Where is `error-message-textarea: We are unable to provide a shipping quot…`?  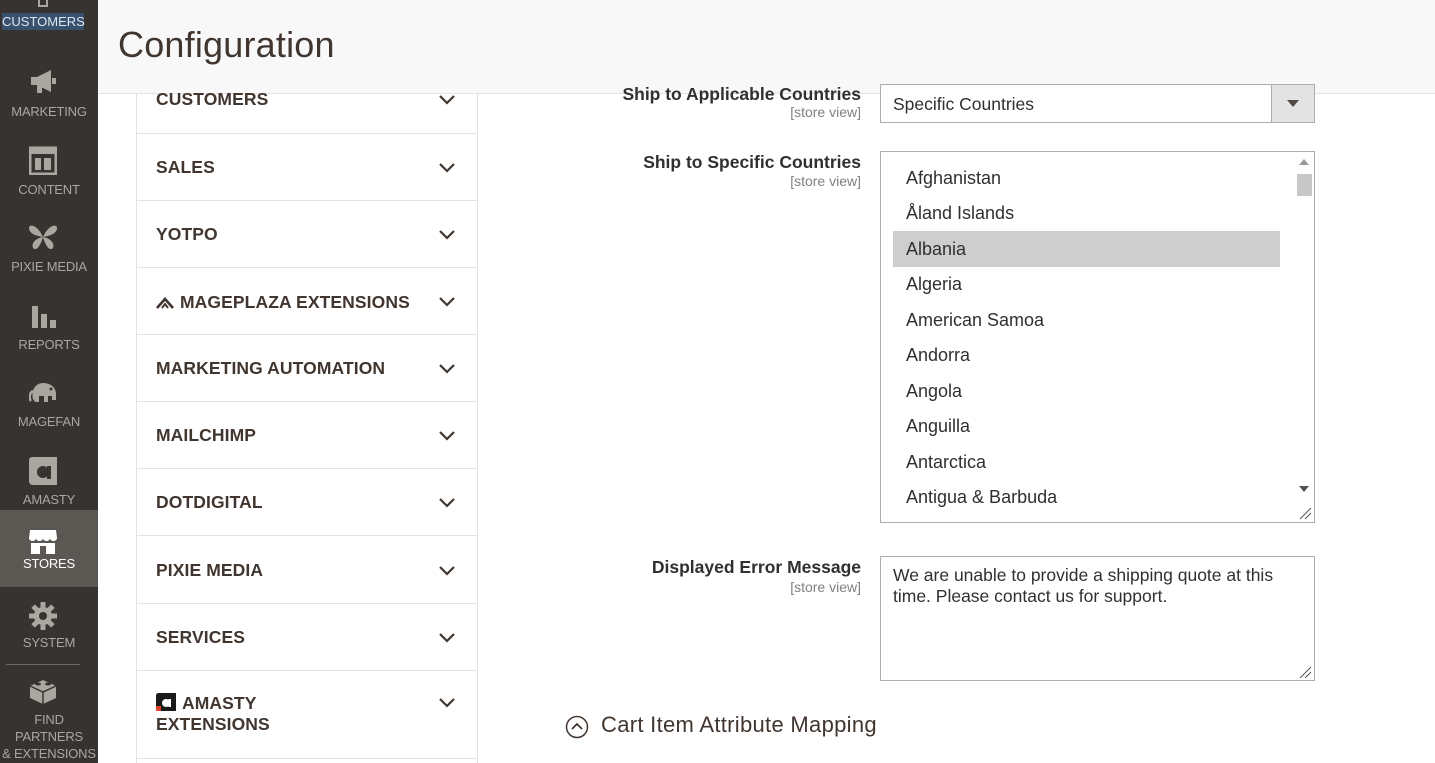
error-message-textarea: We are unable to provide a shipping quot… is located at coordinates (1097, 618).